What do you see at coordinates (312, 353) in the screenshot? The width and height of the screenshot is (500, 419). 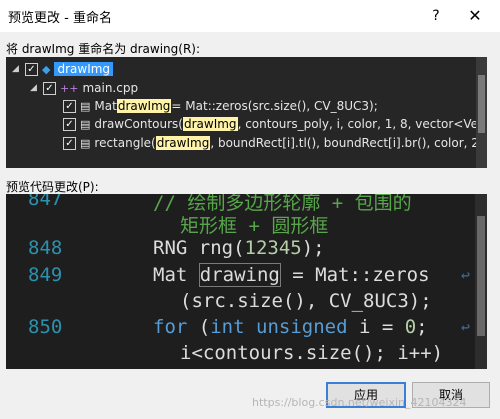 I see `code-line: i<contours.size(); i++)` at bounding box center [312, 353].